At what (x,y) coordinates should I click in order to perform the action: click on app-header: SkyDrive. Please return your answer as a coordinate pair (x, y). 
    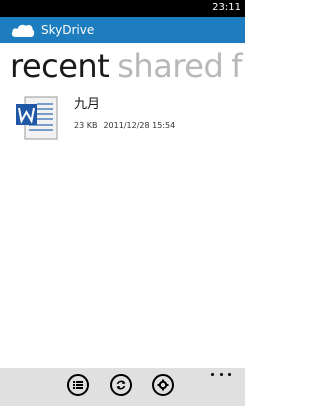
    Looking at the image, I should click on (122, 30).